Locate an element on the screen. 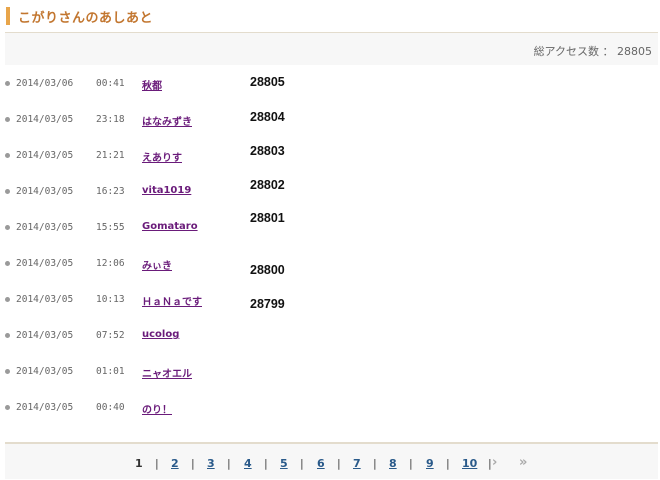 This screenshot has width=660, height=480. page-link-2: 2 is located at coordinates (175, 463).